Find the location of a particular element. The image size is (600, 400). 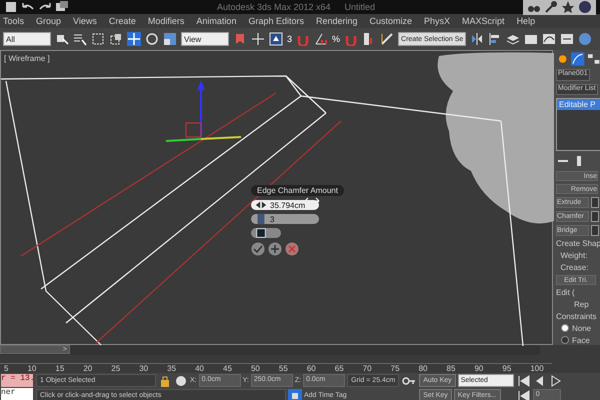

open-chamfer-toggle is located at coordinates (266, 233).